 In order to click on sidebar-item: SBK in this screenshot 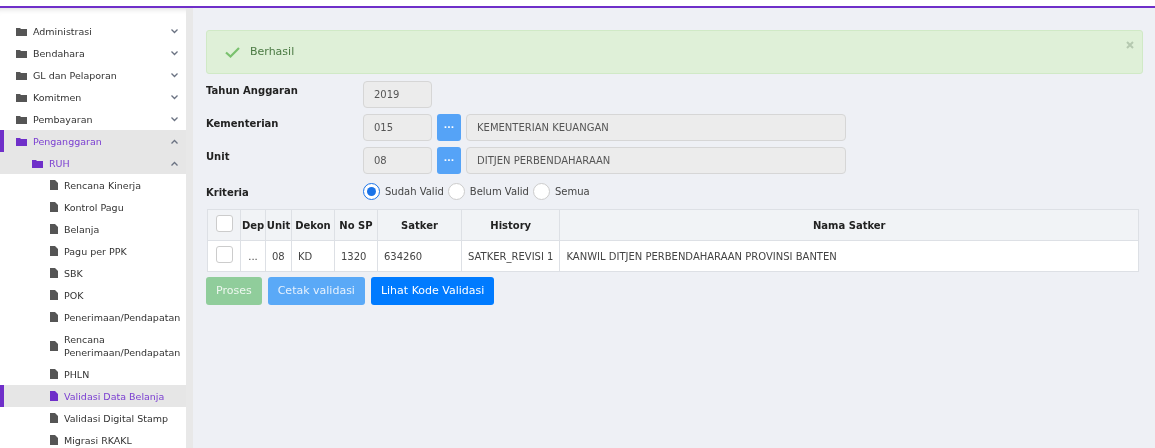, I will do `click(93, 273)`.